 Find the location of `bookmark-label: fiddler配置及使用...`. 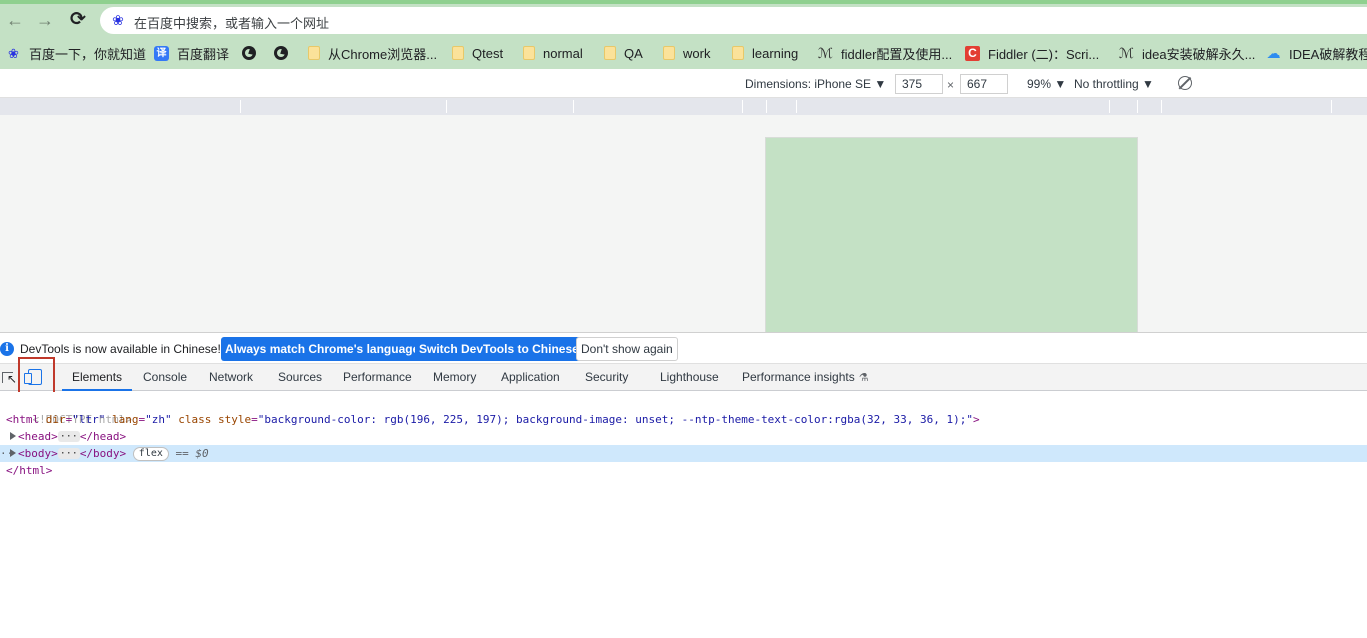

bookmark-label: fiddler配置及使用... is located at coordinates (897, 54).